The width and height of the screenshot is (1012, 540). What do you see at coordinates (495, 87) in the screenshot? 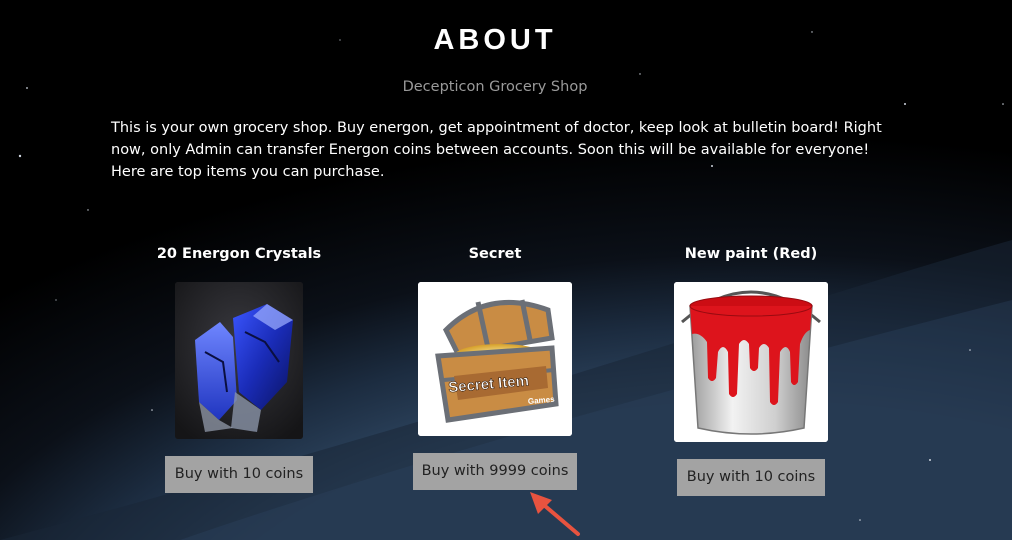
I see `page-subtitle: Decepticon Grocery Shop` at bounding box center [495, 87].